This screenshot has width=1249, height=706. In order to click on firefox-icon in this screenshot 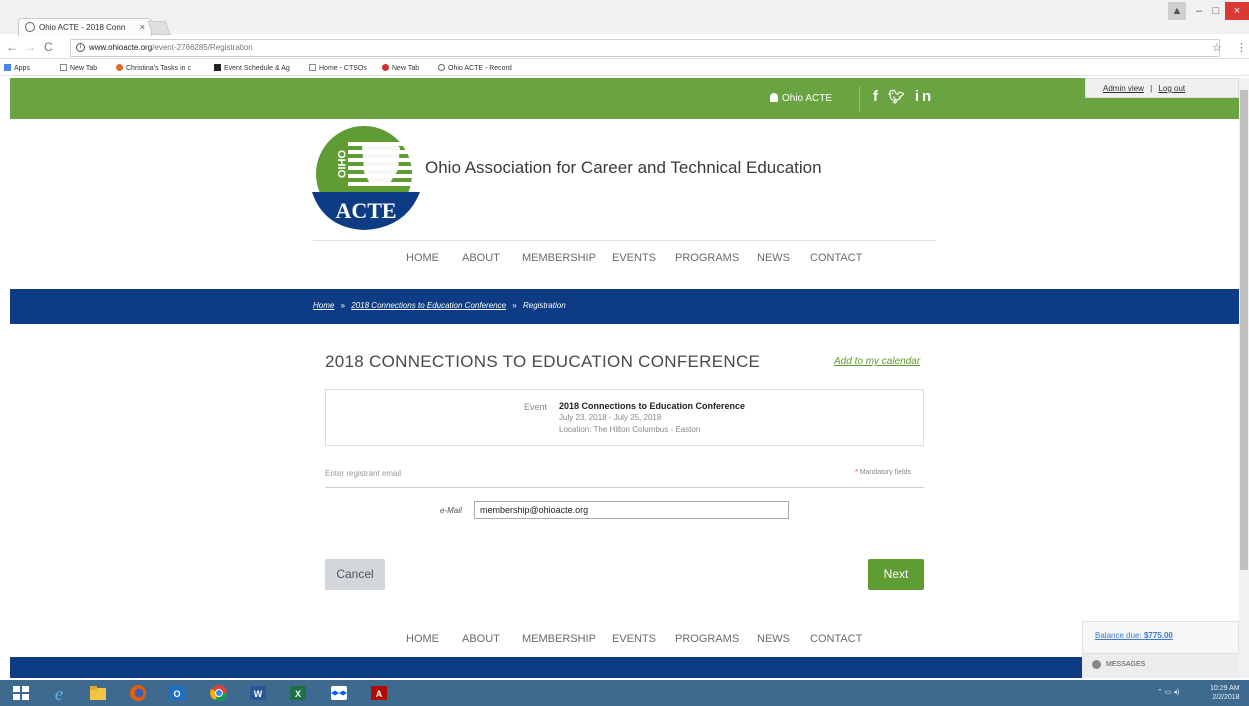, I will do `click(138, 693)`.